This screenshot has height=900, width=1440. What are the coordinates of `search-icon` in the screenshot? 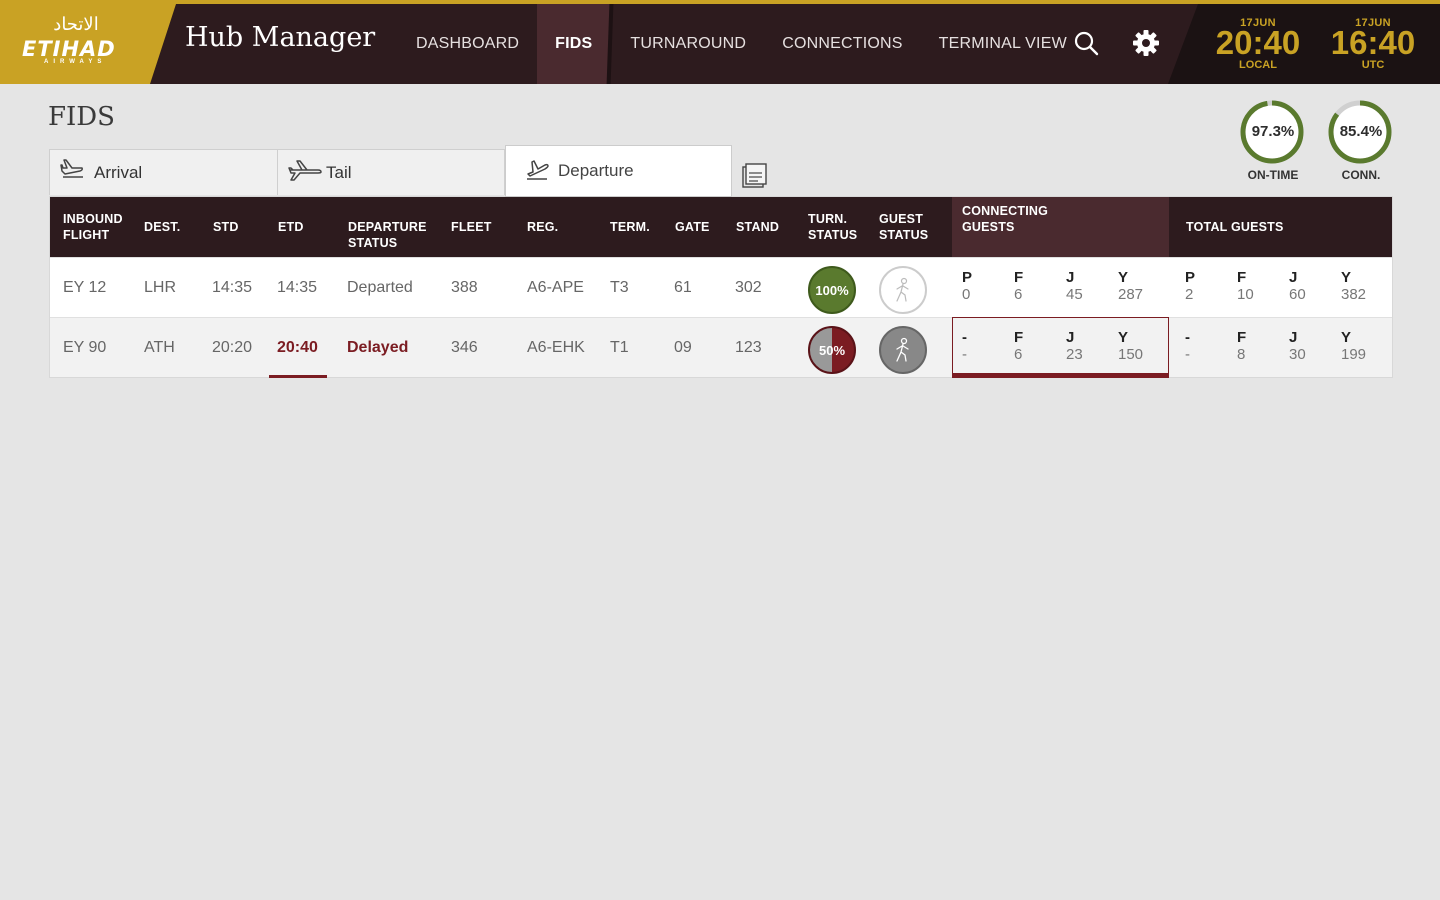 It's located at (1086, 43).